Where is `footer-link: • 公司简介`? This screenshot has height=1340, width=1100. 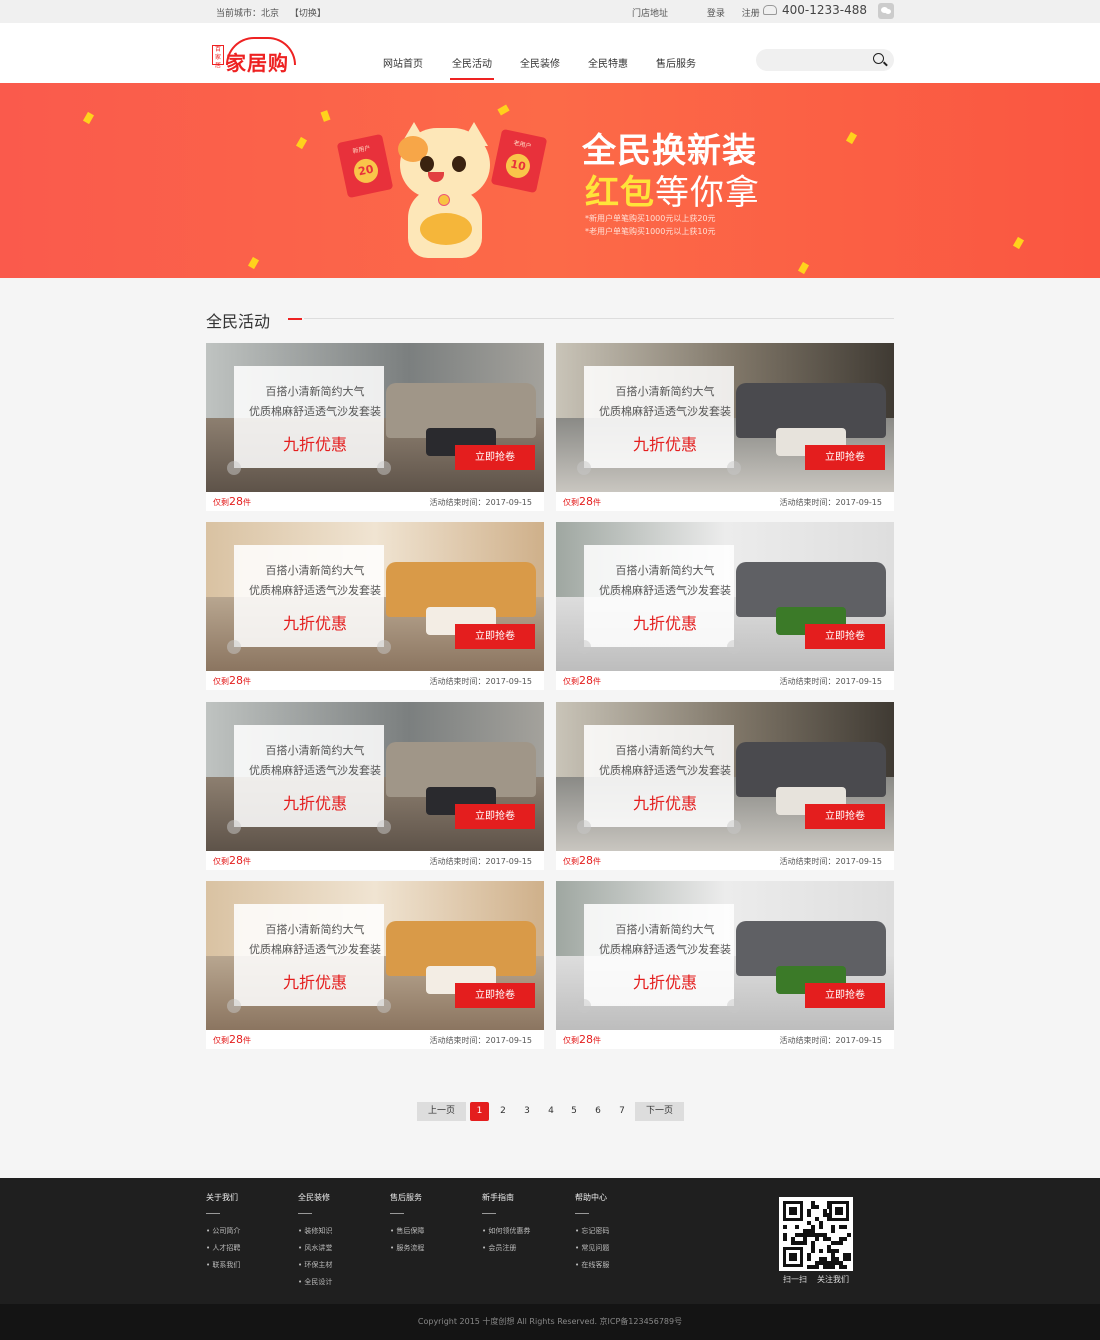 footer-link: • 公司简介 is located at coordinates (223, 1231).